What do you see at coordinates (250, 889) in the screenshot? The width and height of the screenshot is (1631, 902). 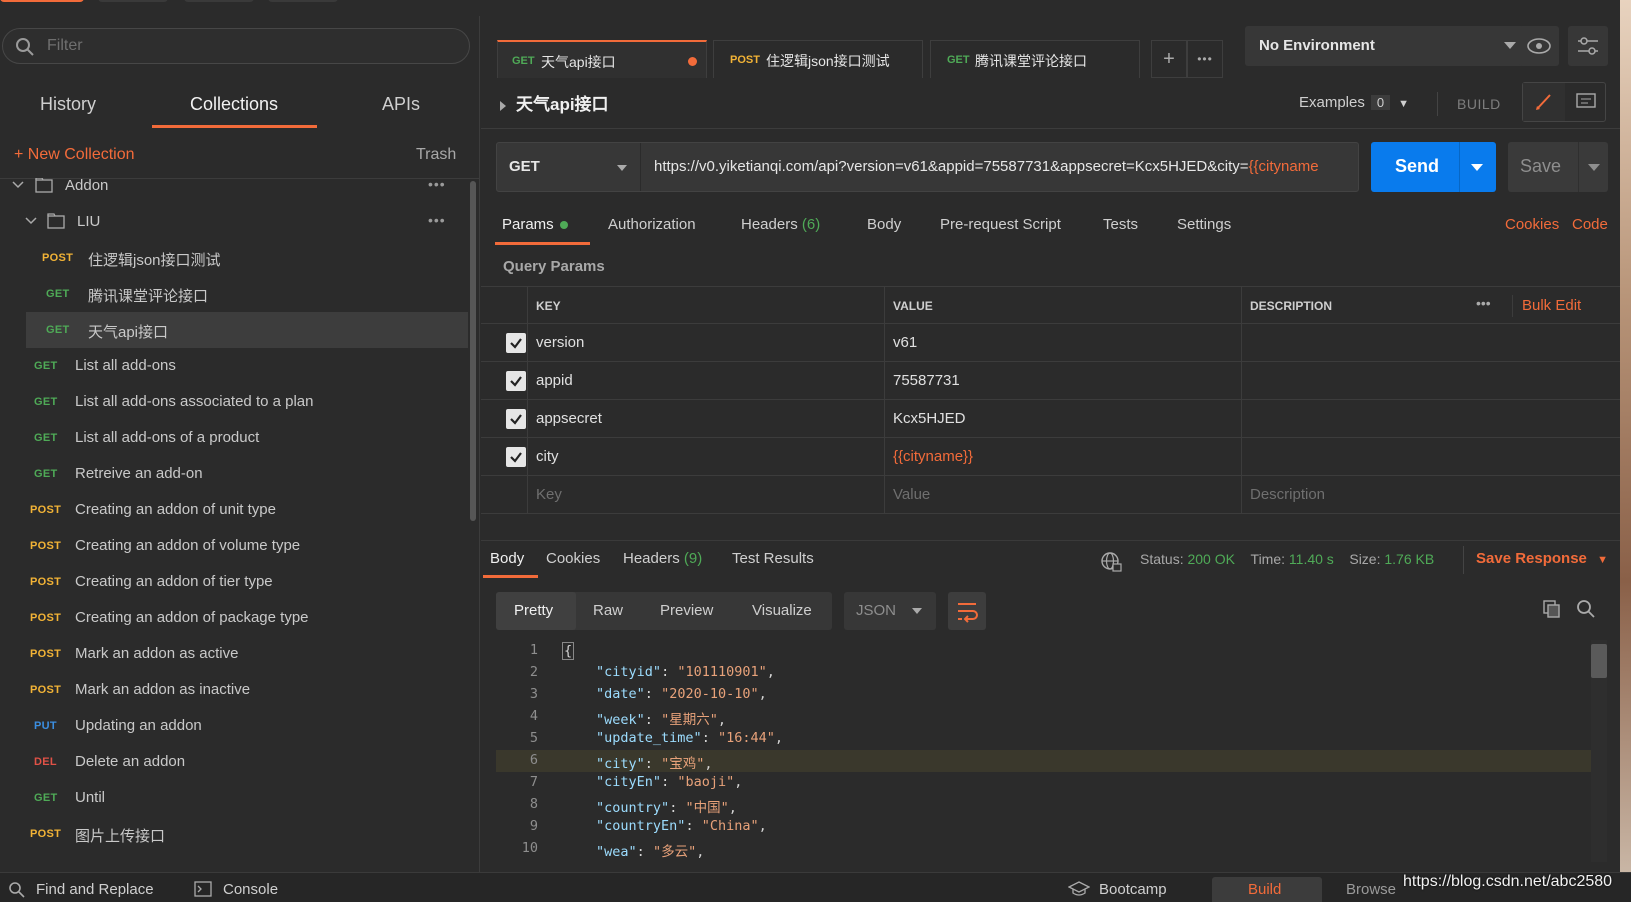 I see `console-button: Console` at bounding box center [250, 889].